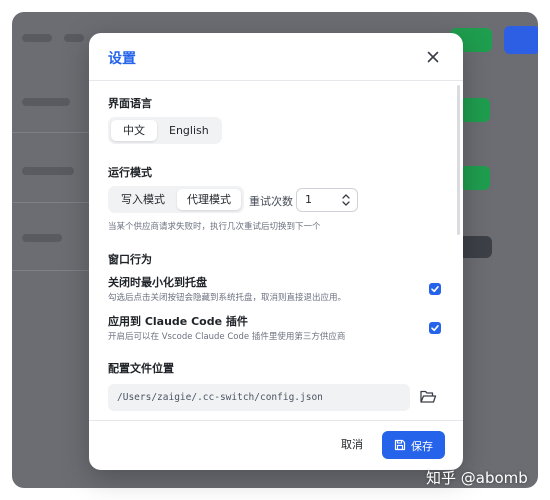 The image size is (550, 500). I want to click on folder-icon, so click(428, 396).